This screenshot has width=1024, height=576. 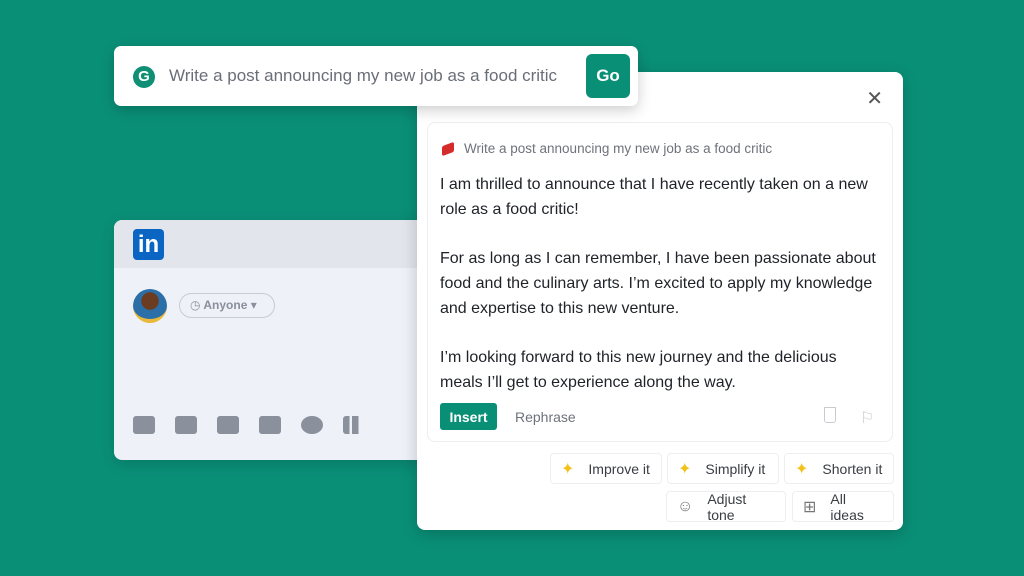 What do you see at coordinates (545, 417) in the screenshot?
I see `rephrase-button: Rephrase` at bounding box center [545, 417].